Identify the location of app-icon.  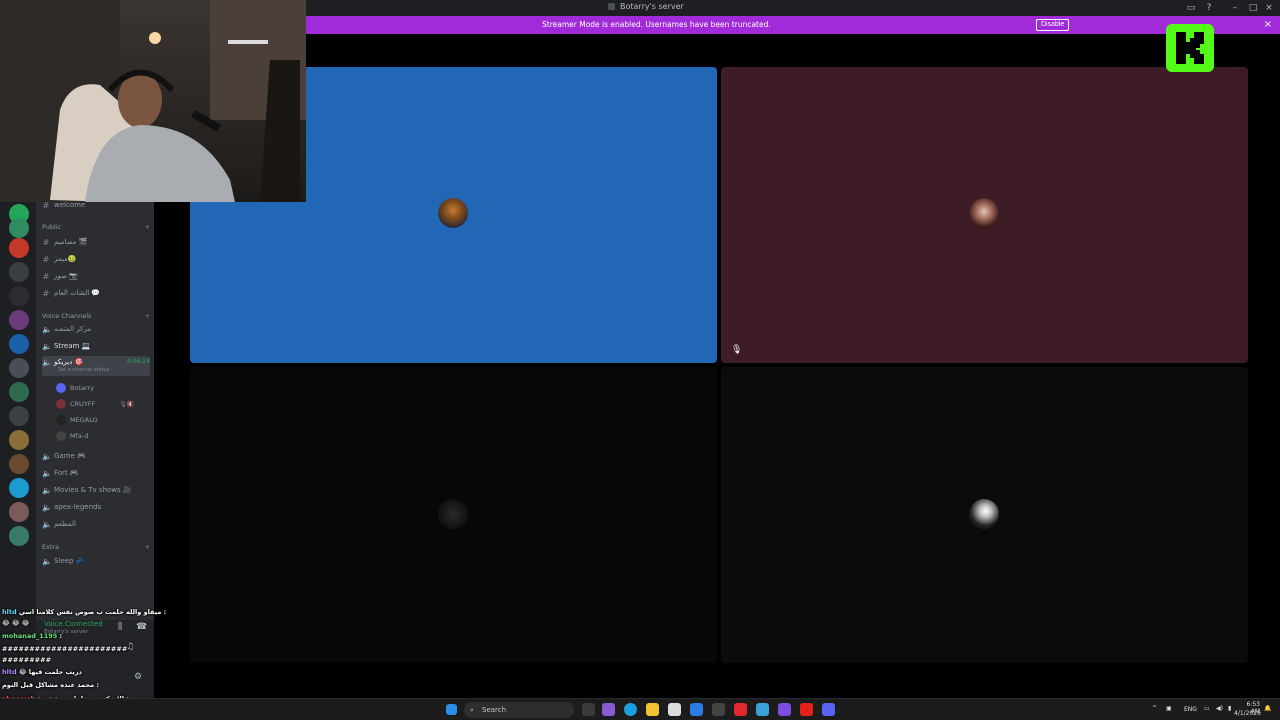
(762, 709).